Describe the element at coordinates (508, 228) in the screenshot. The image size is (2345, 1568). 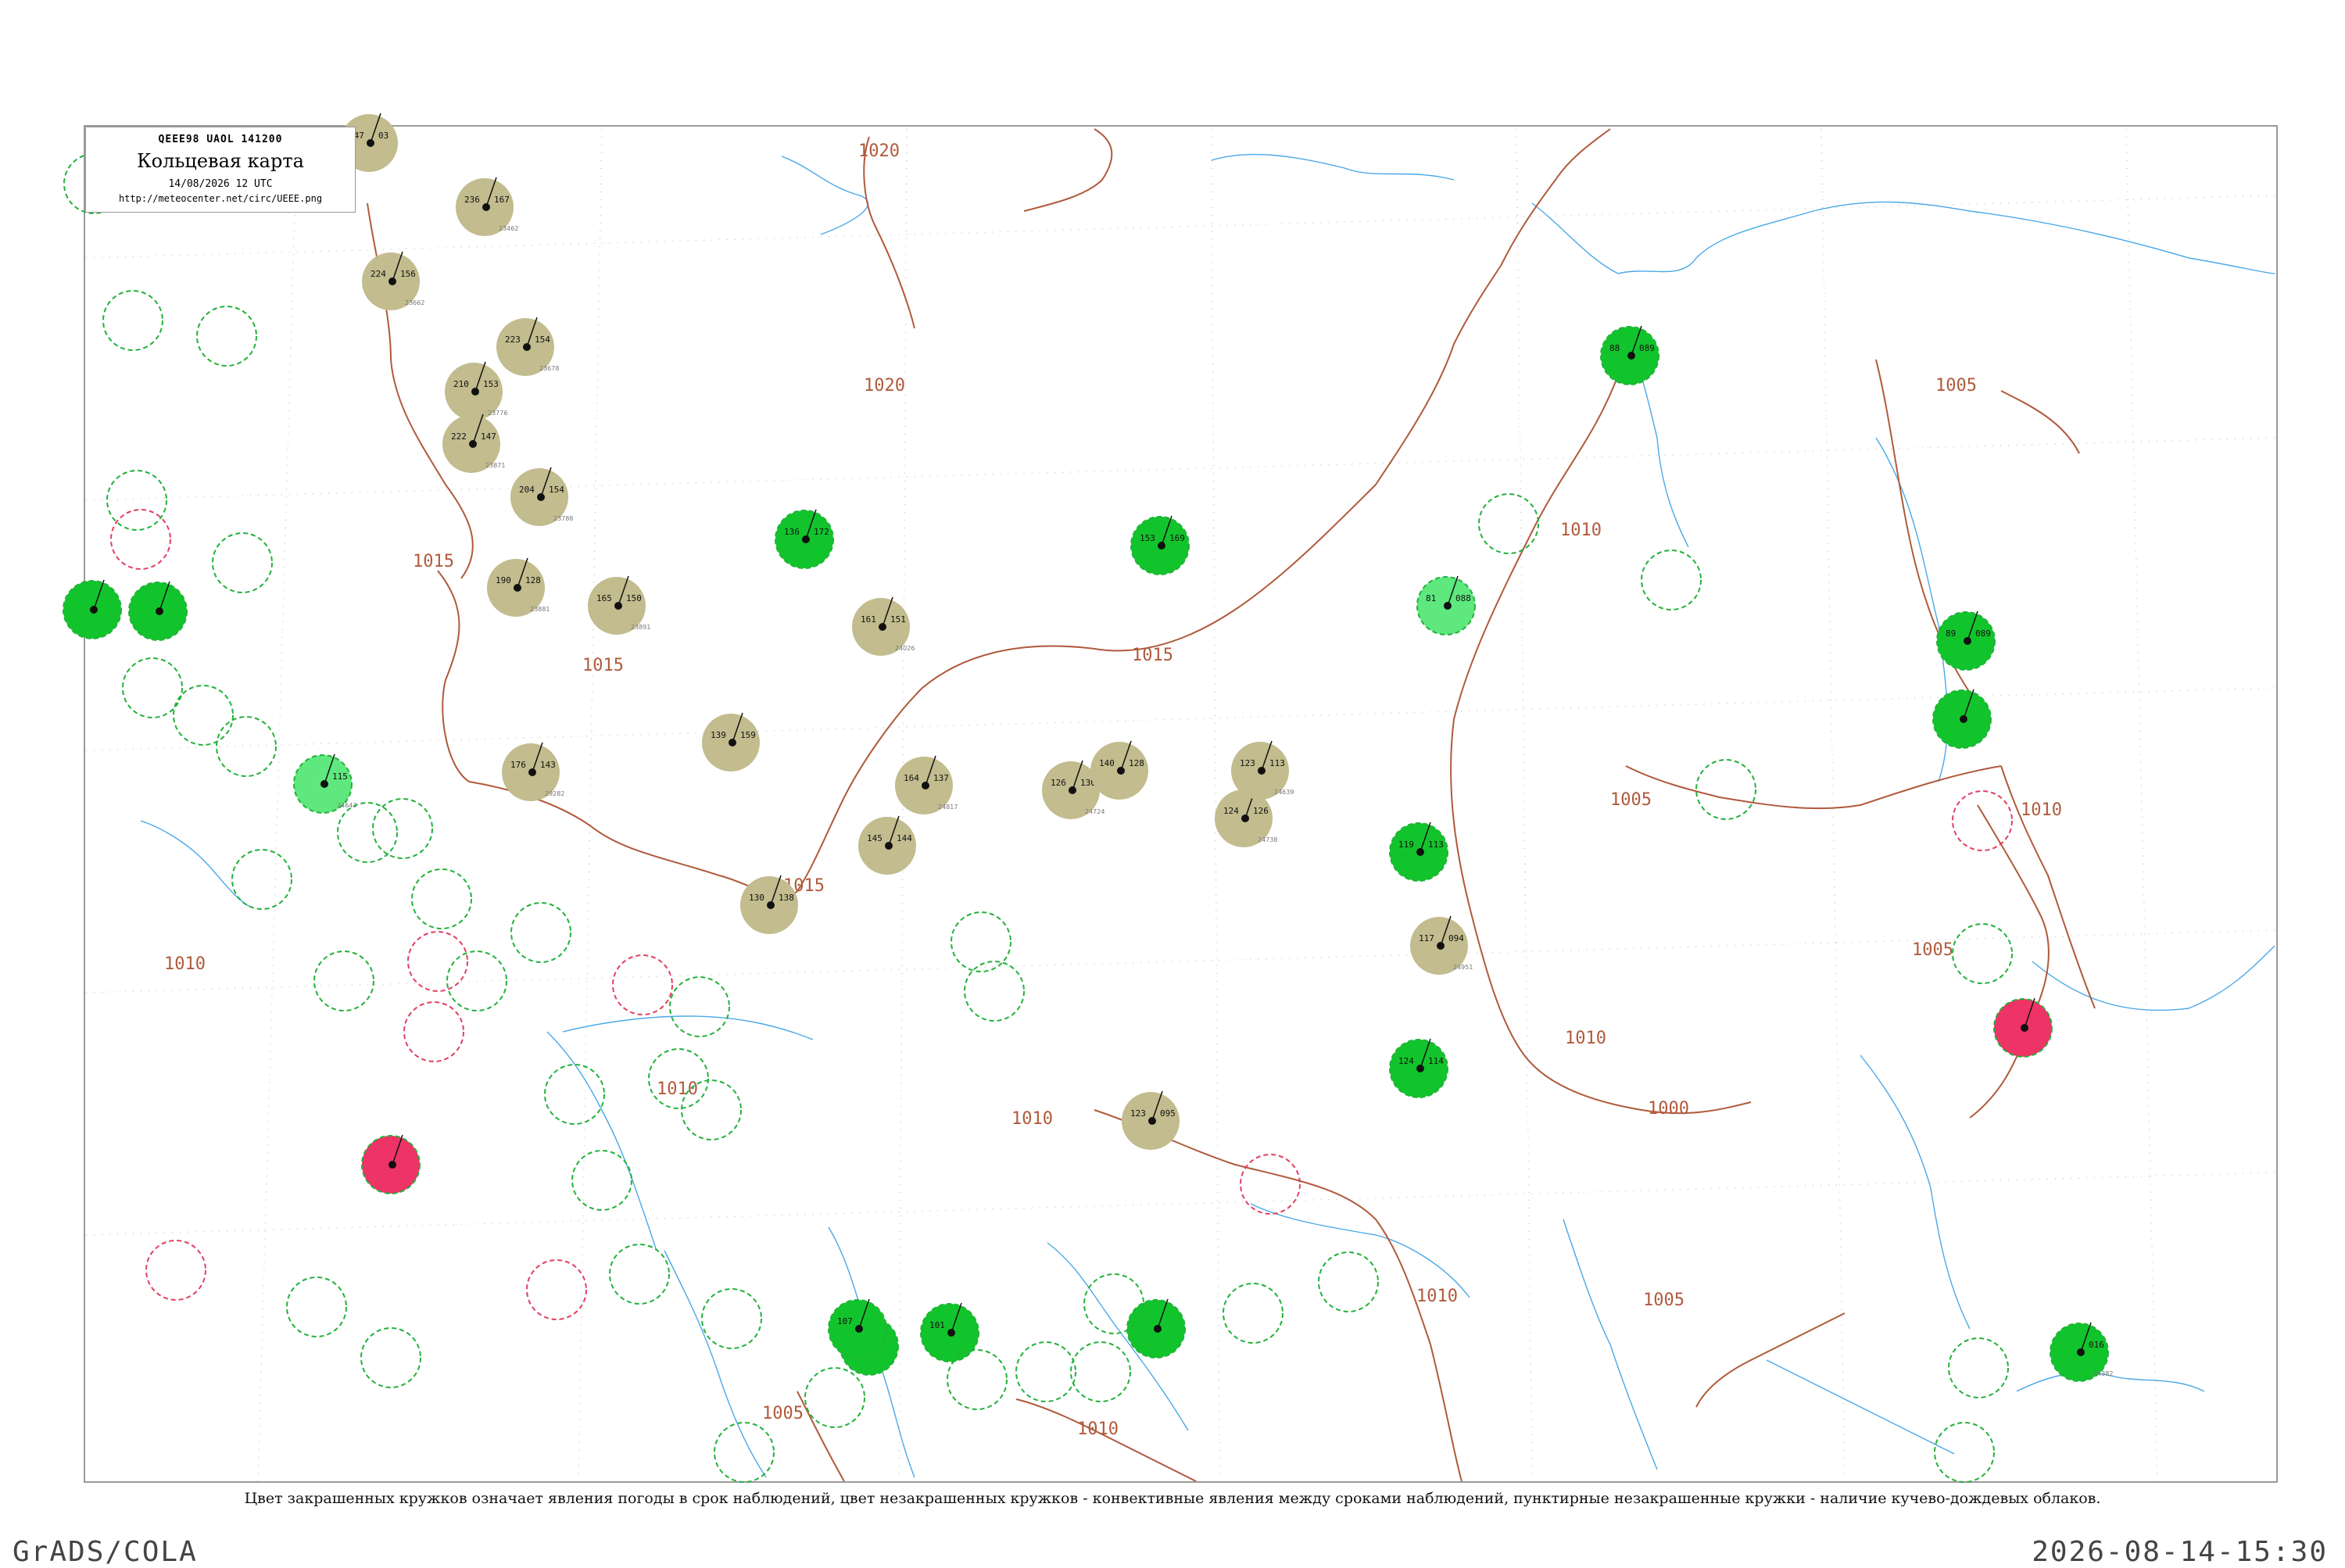
I see `station-id: 23462` at that location.